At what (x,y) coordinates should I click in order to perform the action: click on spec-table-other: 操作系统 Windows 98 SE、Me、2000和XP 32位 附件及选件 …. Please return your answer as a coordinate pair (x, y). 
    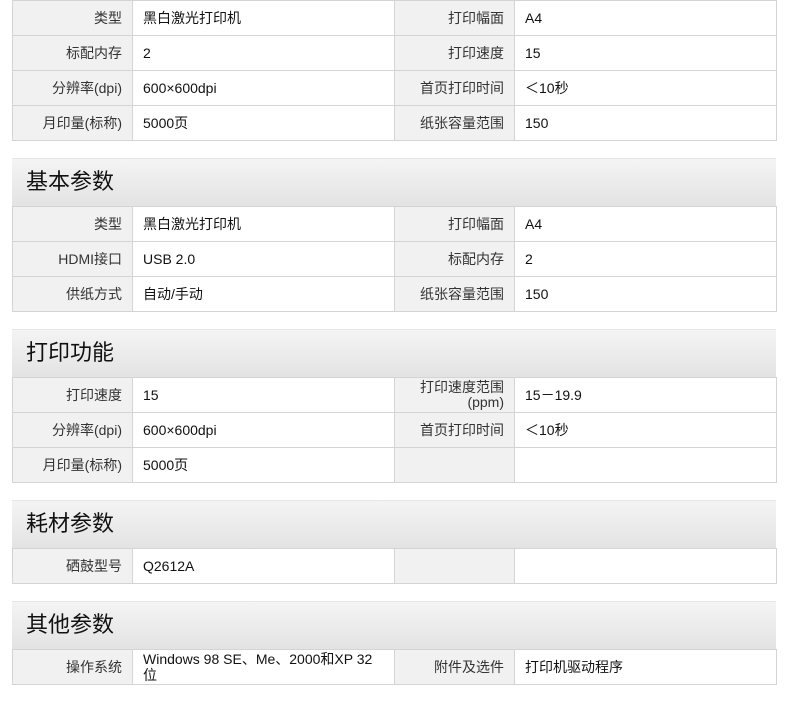
    Looking at the image, I should click on (394, 667).